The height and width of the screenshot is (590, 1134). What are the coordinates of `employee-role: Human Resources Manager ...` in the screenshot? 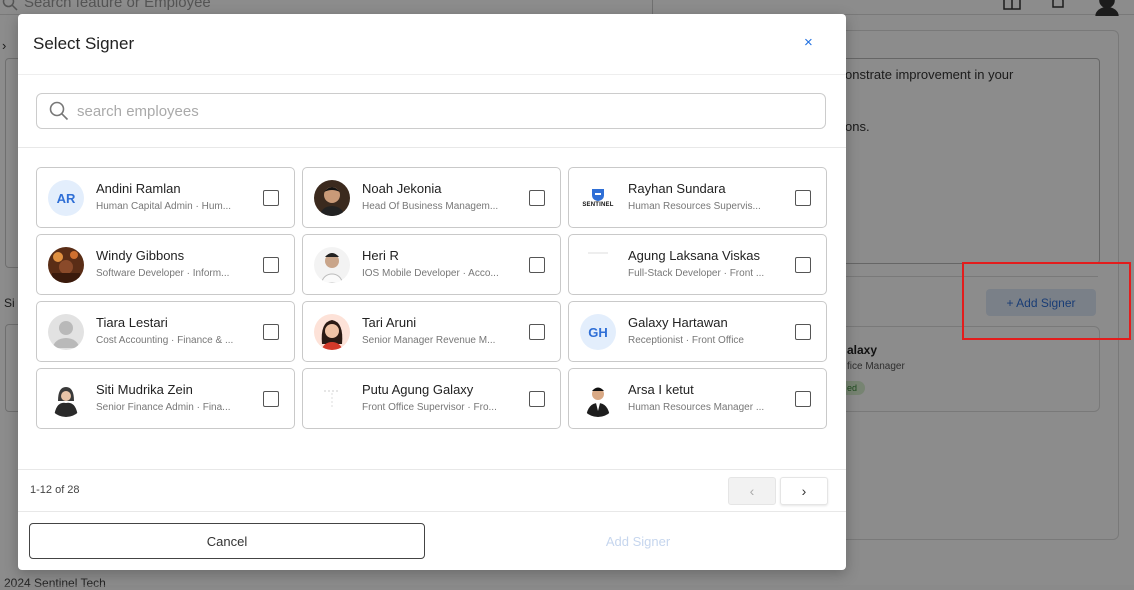 It's located at (696, 407).